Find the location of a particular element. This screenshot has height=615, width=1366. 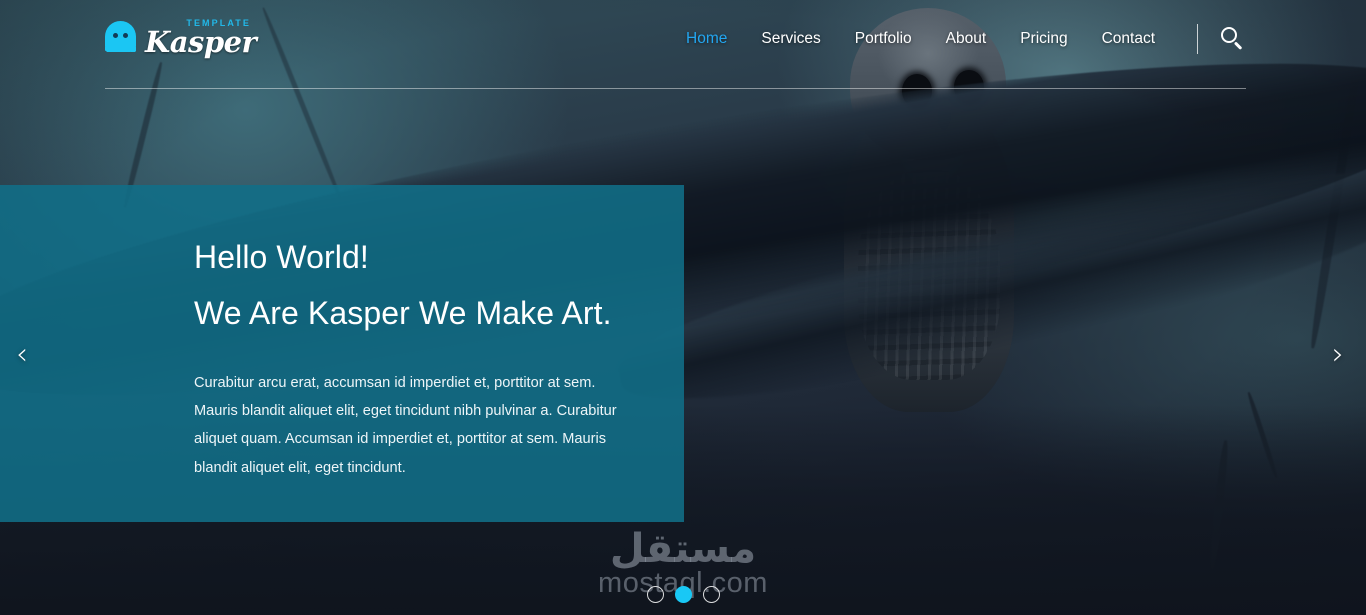

ghost-eye-left is located at coordinates (115, 35).